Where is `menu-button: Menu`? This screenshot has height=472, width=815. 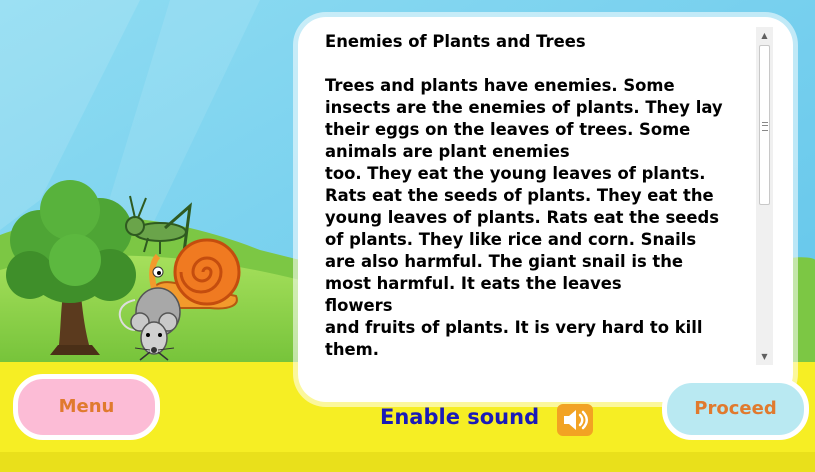 menu-button: Menu is located at coordinates (86, 407).